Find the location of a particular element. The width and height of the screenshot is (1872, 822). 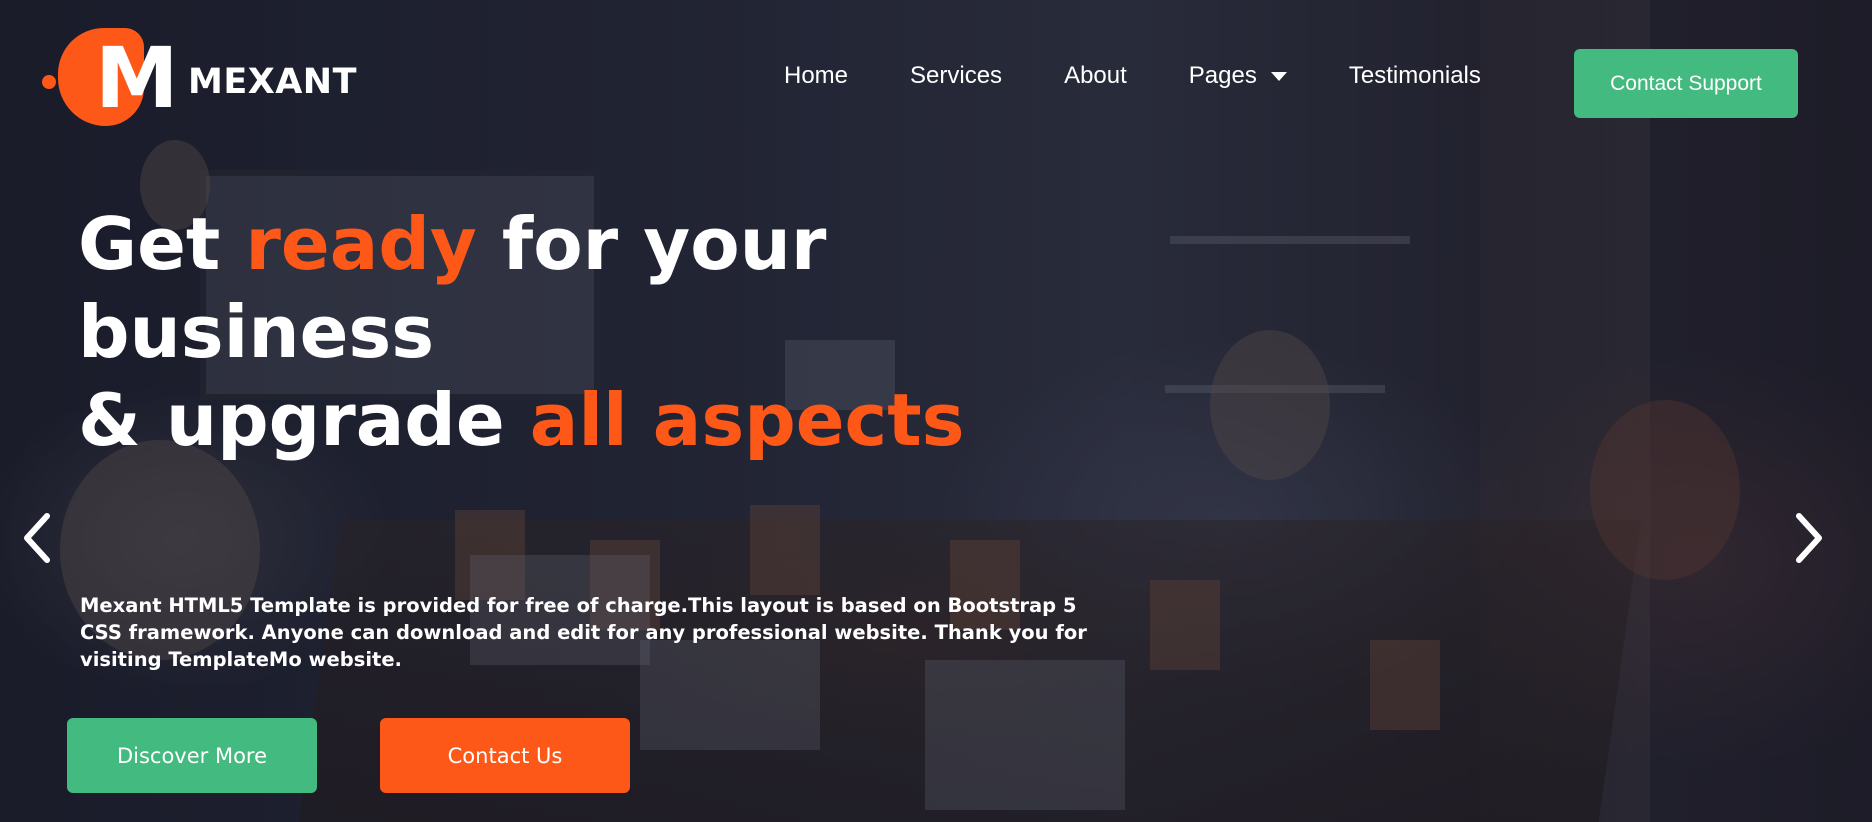

nav-item-about: About is located at coordinates (1095, 76).